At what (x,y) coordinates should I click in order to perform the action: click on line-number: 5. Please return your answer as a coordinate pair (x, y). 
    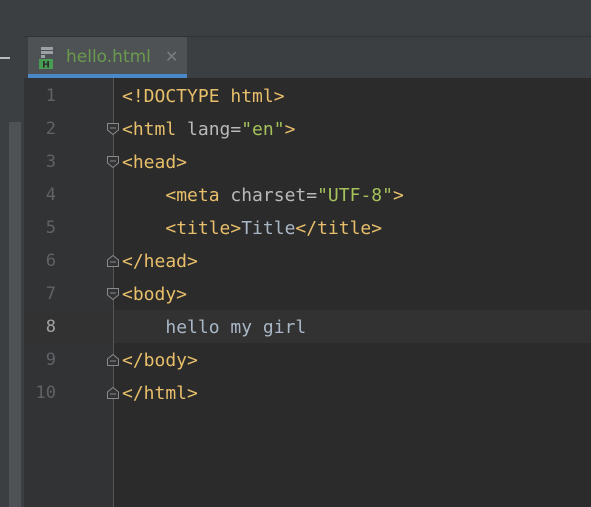
    Looking at the image, I should click on (50, 228).